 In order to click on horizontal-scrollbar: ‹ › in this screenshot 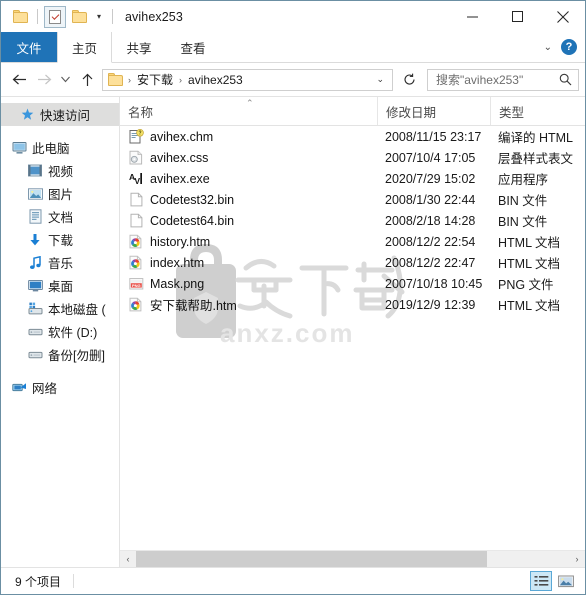, I will do `click(352, 558)`.